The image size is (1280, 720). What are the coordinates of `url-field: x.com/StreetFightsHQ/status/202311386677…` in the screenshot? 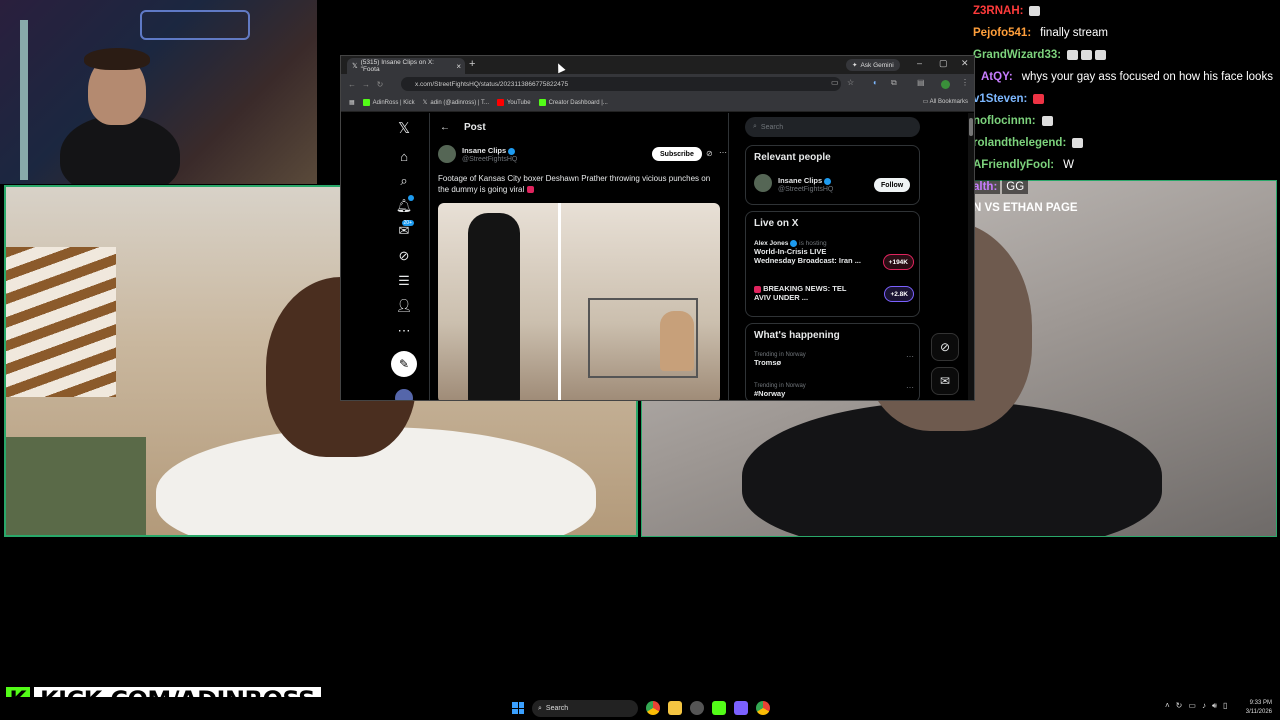 It's located at (621, 84).